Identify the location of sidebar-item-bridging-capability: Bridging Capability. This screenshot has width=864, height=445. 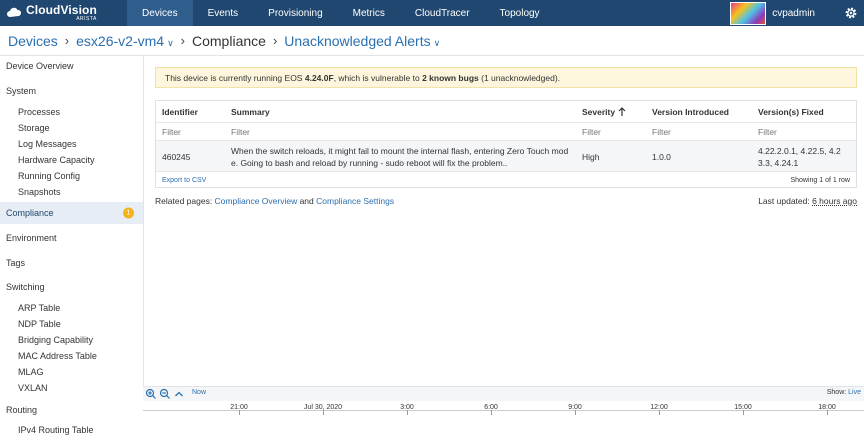
(71, 340).